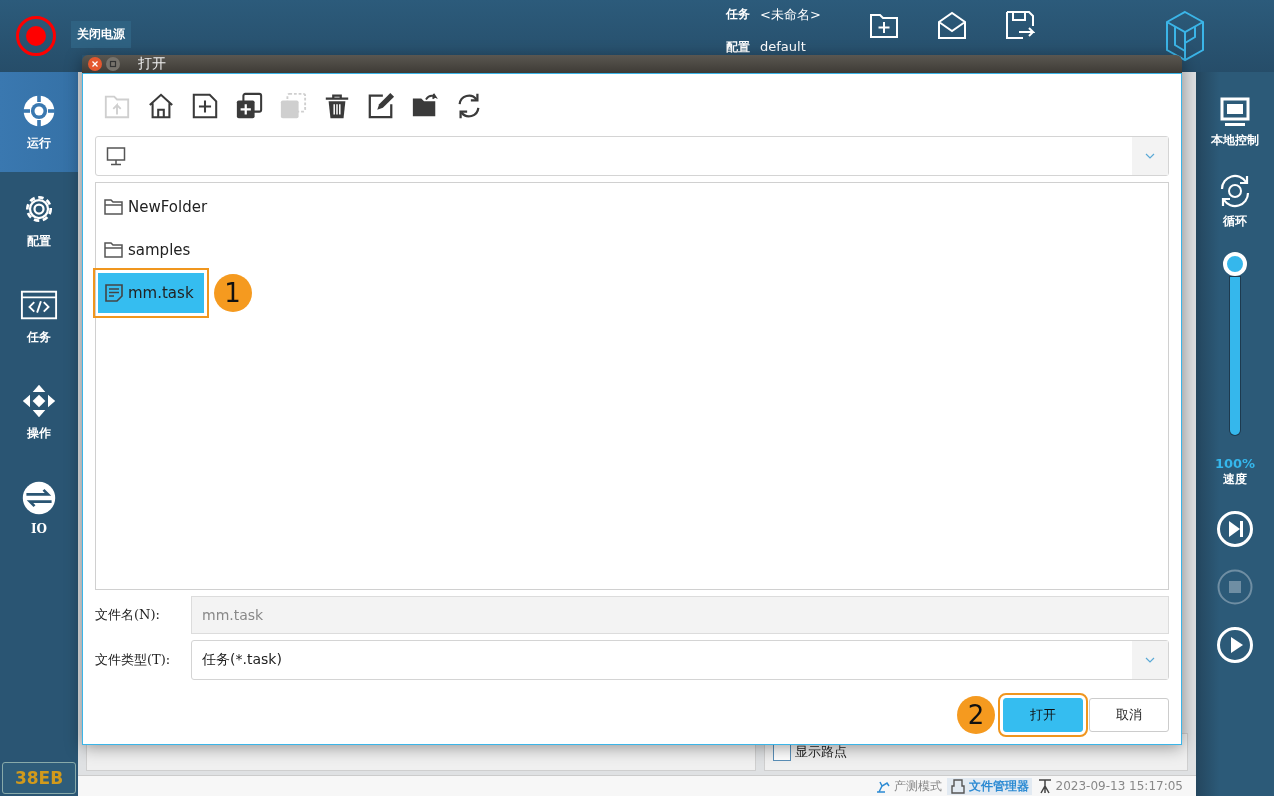 The height and width of the screenshot is (796, 1274). I want to click on move-arrows-icon, so click(39, 400).